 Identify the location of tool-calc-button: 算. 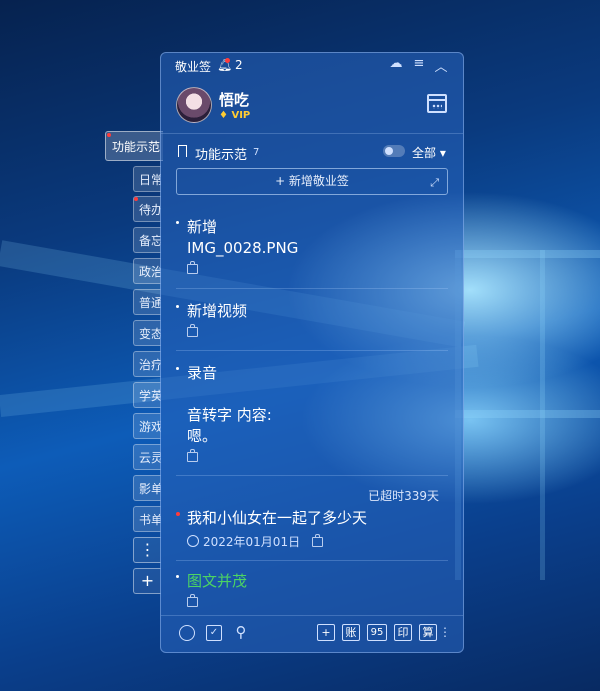
(428, 632).